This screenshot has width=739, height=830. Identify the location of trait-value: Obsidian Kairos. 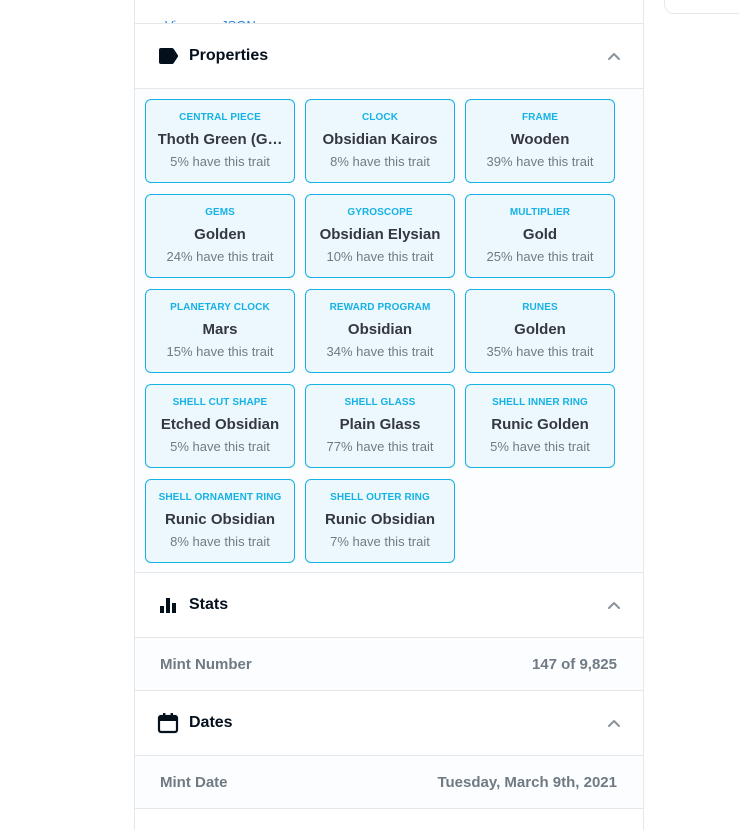
(380, 139).